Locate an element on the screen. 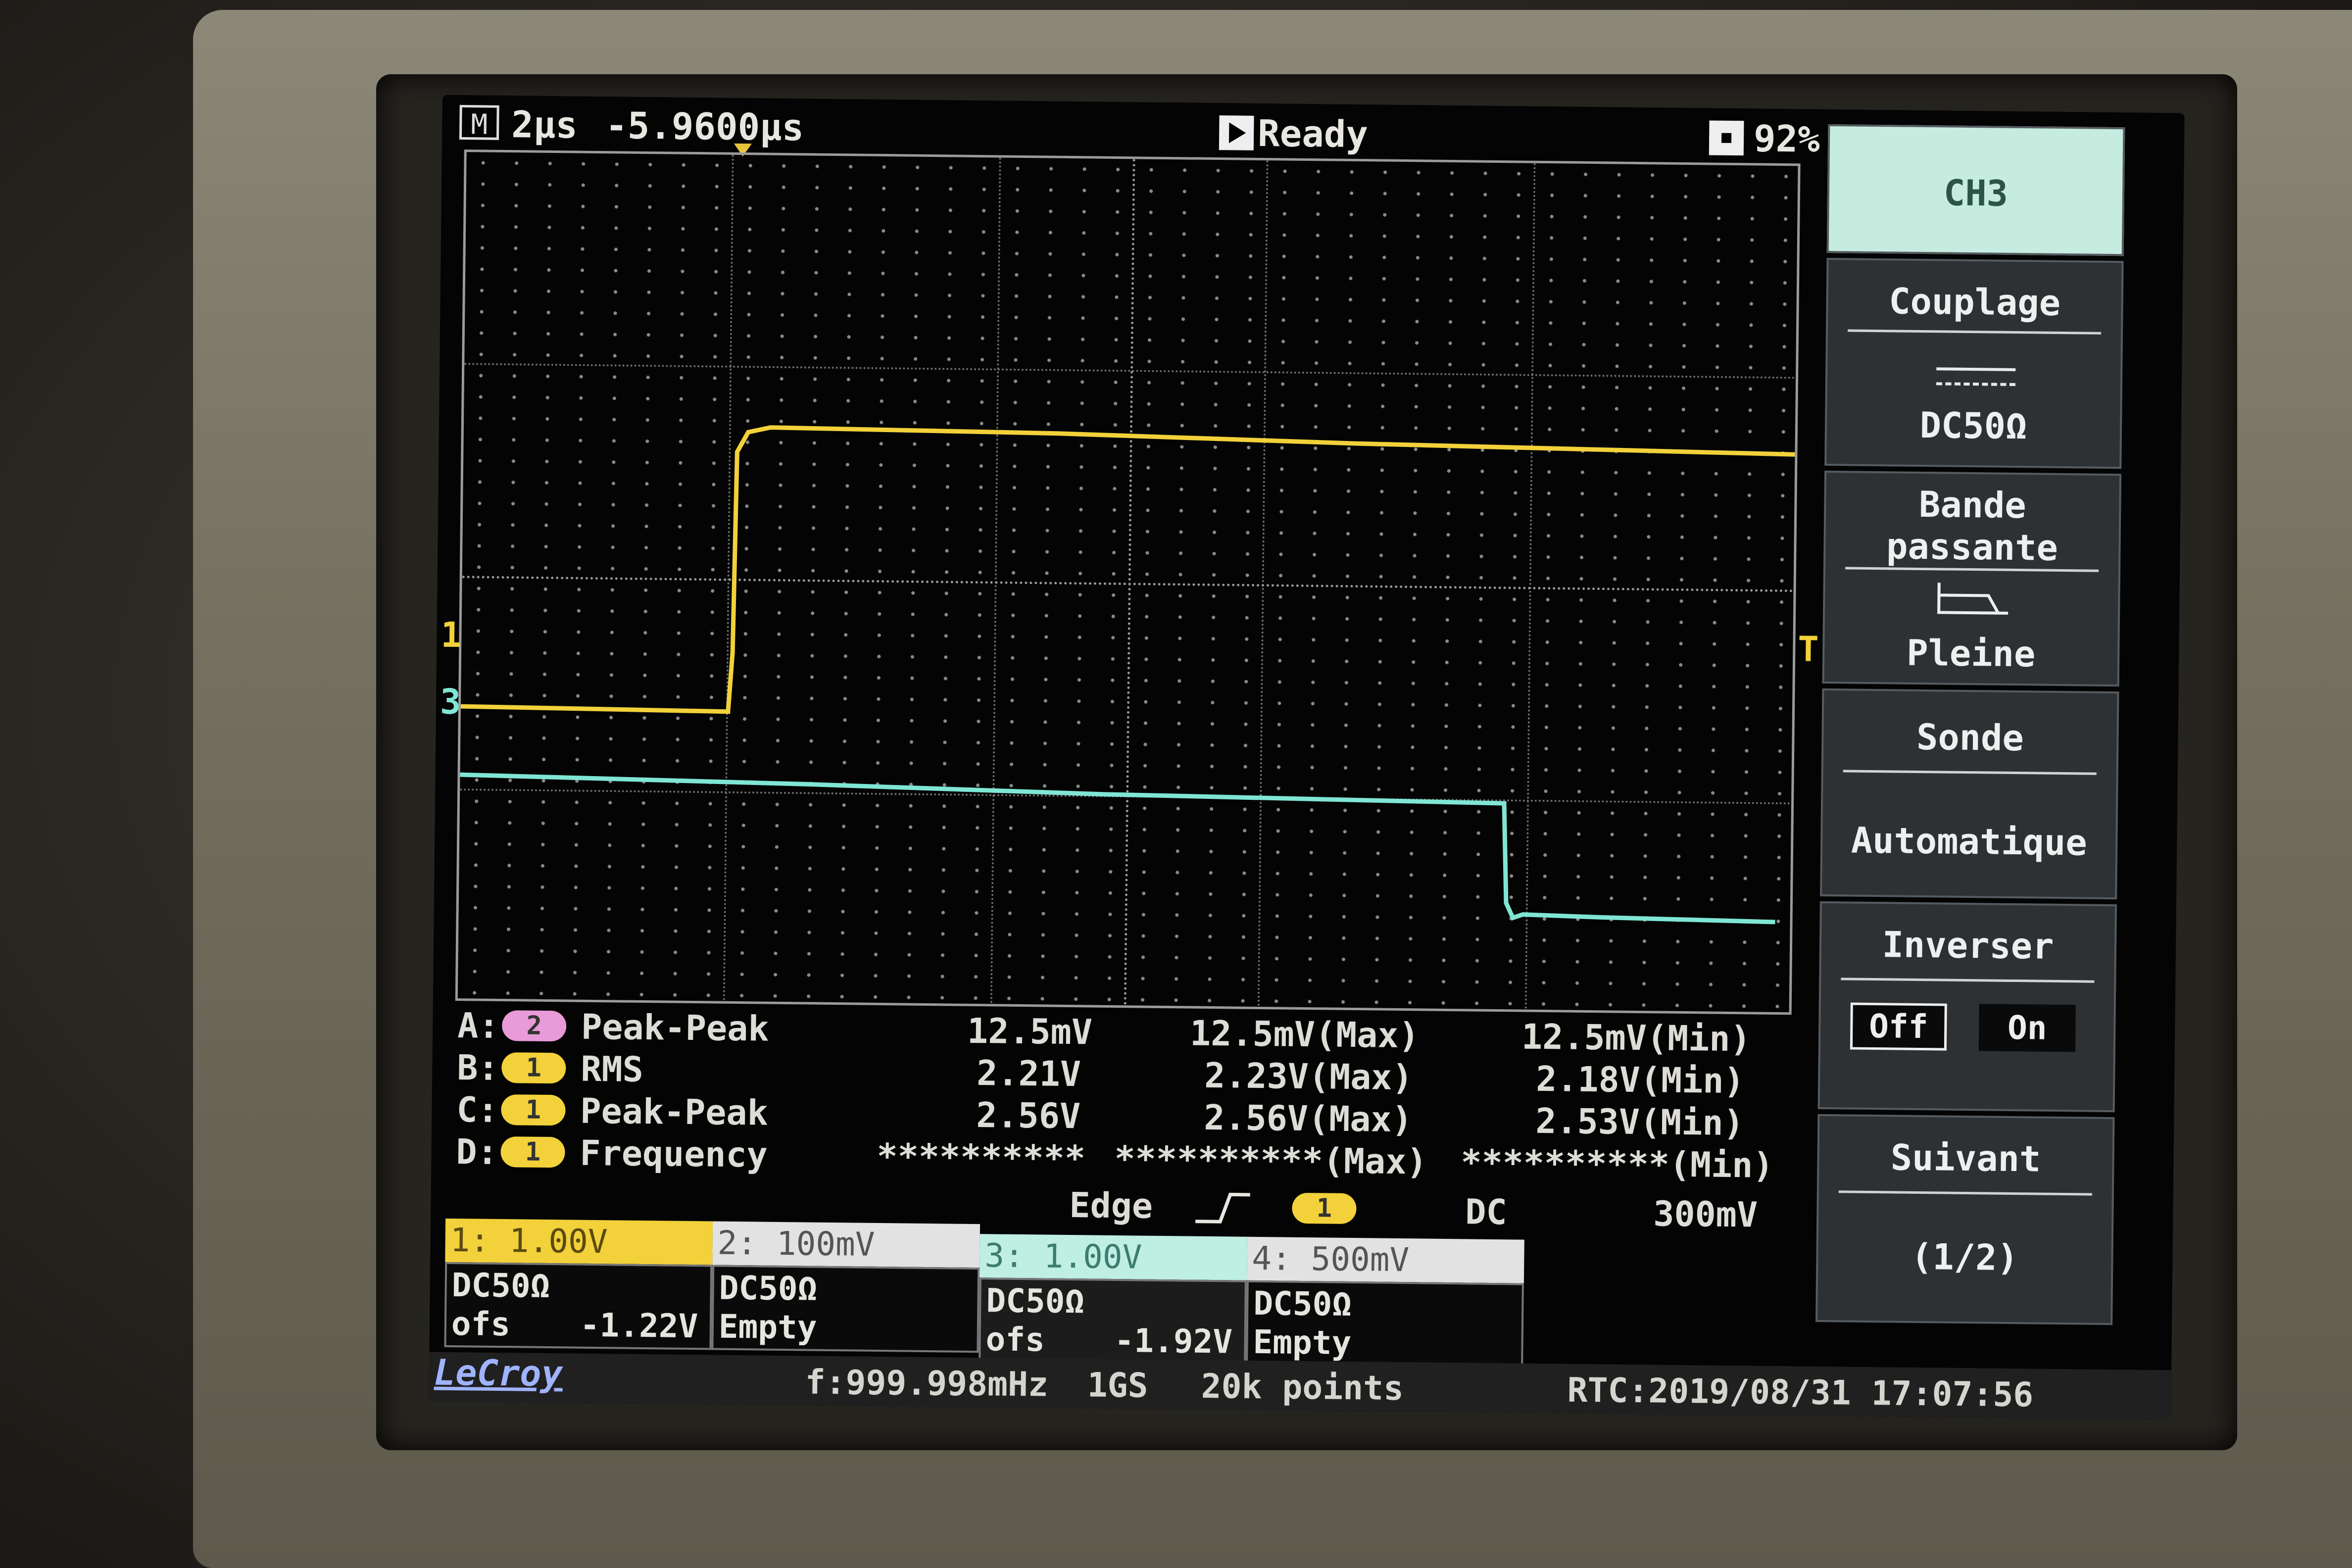 The width and height of the screenshot is (2352, 1568). channel-2-info: 2: 100mV DC50Ω Empty is located at coordinates (845, 1287).